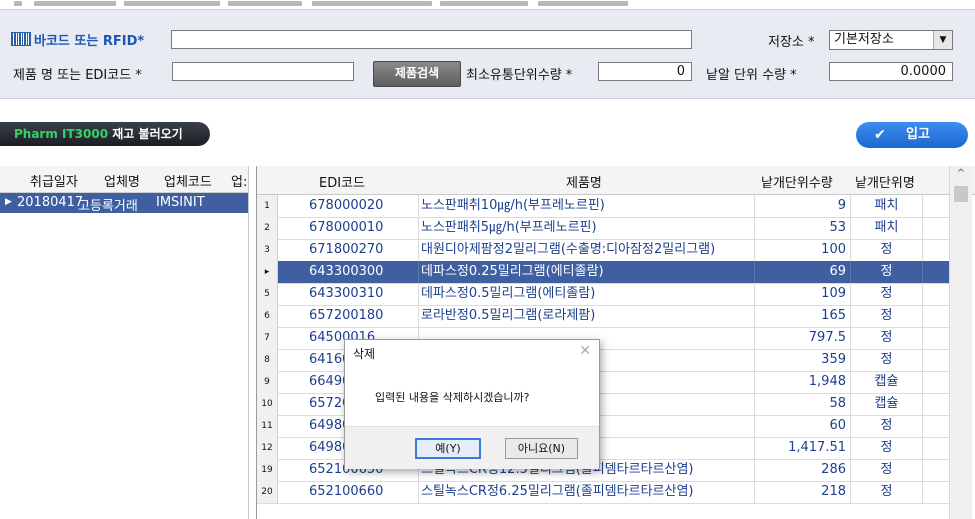 The width and height of the screenshot is (975, 519). I want to click on piece-quantity-cell: 69, so click(803, 272).